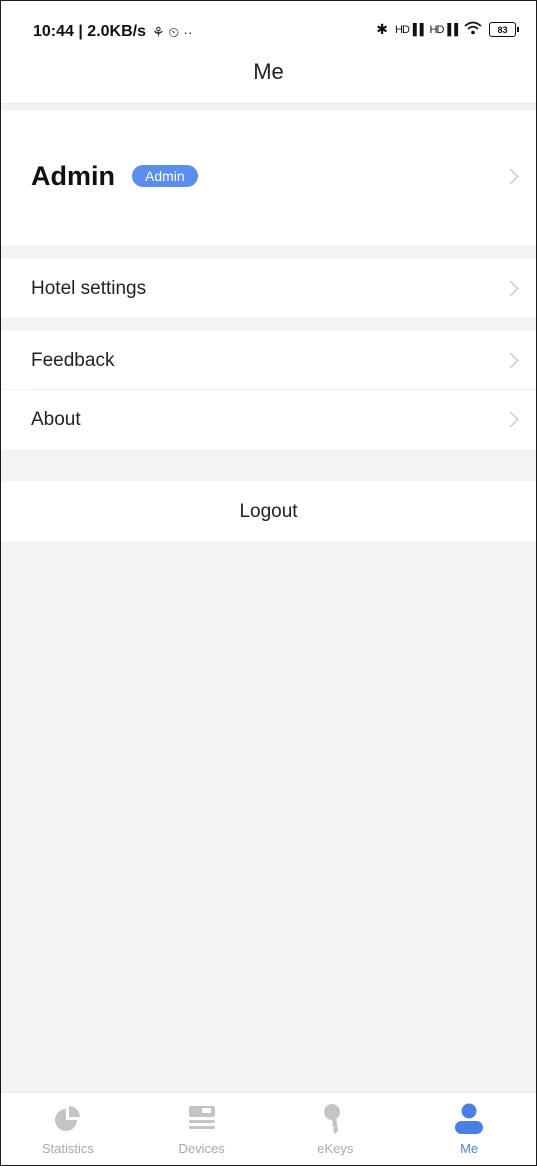 The height and width of the screenshot is (1166, 537). Describe the element at coordinates (335, 1121) in the screenshot. I see `key-icon` at that location.